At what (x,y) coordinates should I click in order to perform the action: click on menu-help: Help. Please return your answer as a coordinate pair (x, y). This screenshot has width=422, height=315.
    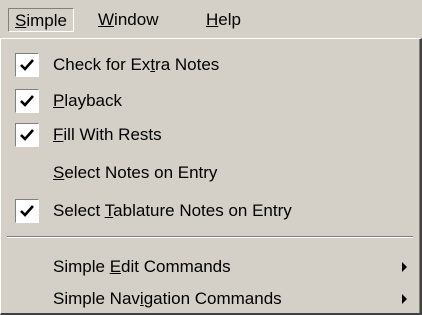
    Looking at the image, I should click on (223, 20).